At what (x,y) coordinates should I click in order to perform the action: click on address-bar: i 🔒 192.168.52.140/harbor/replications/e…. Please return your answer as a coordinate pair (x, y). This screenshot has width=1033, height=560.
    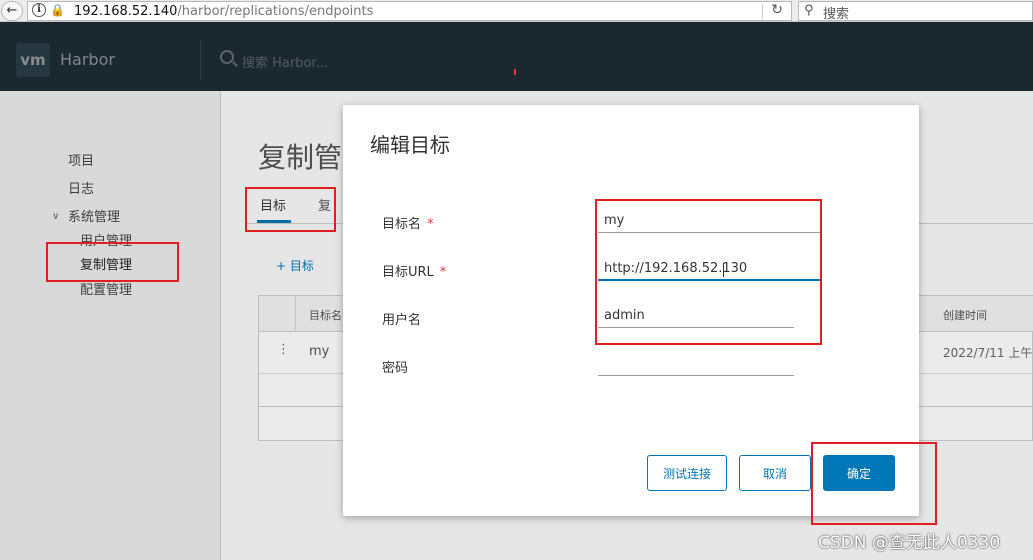
    Looking at the image, I should click on (409, 11).